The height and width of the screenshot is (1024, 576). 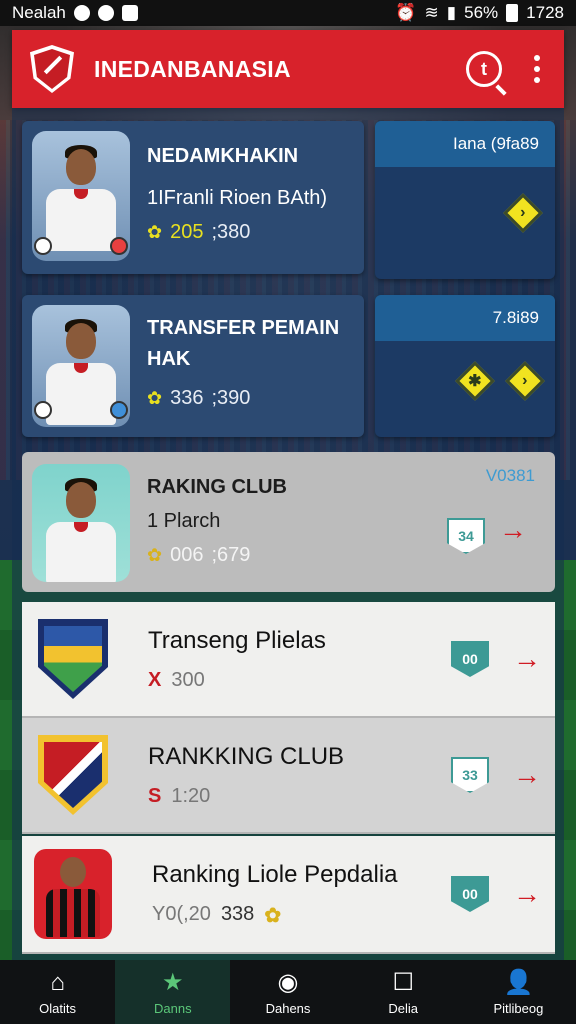 I want to click on user-icon: 👤, so click(x=518, y=982).